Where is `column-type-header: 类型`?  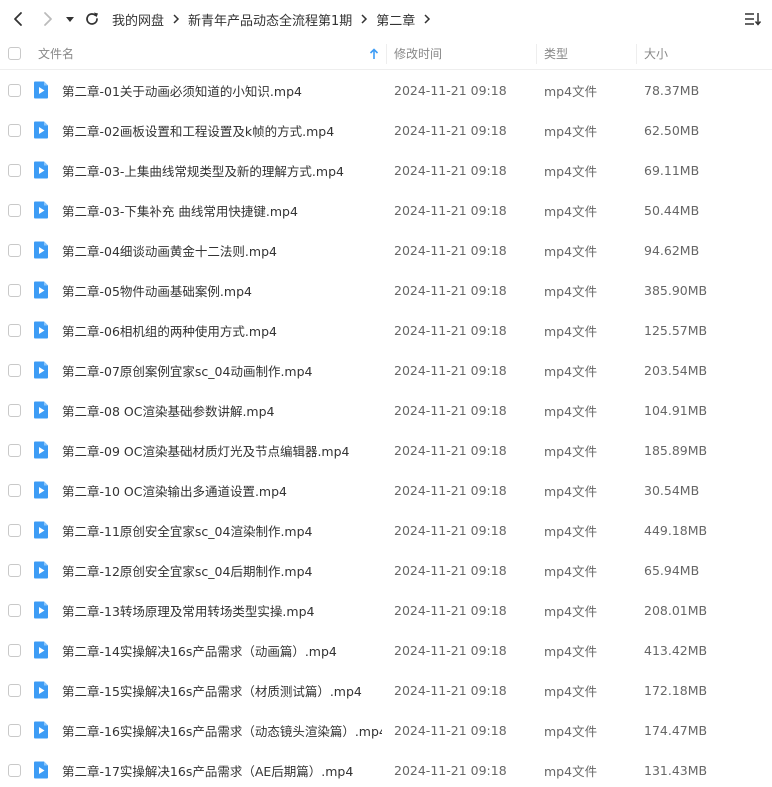
column-type-header: 类型 is located at coordinates (589, 53).